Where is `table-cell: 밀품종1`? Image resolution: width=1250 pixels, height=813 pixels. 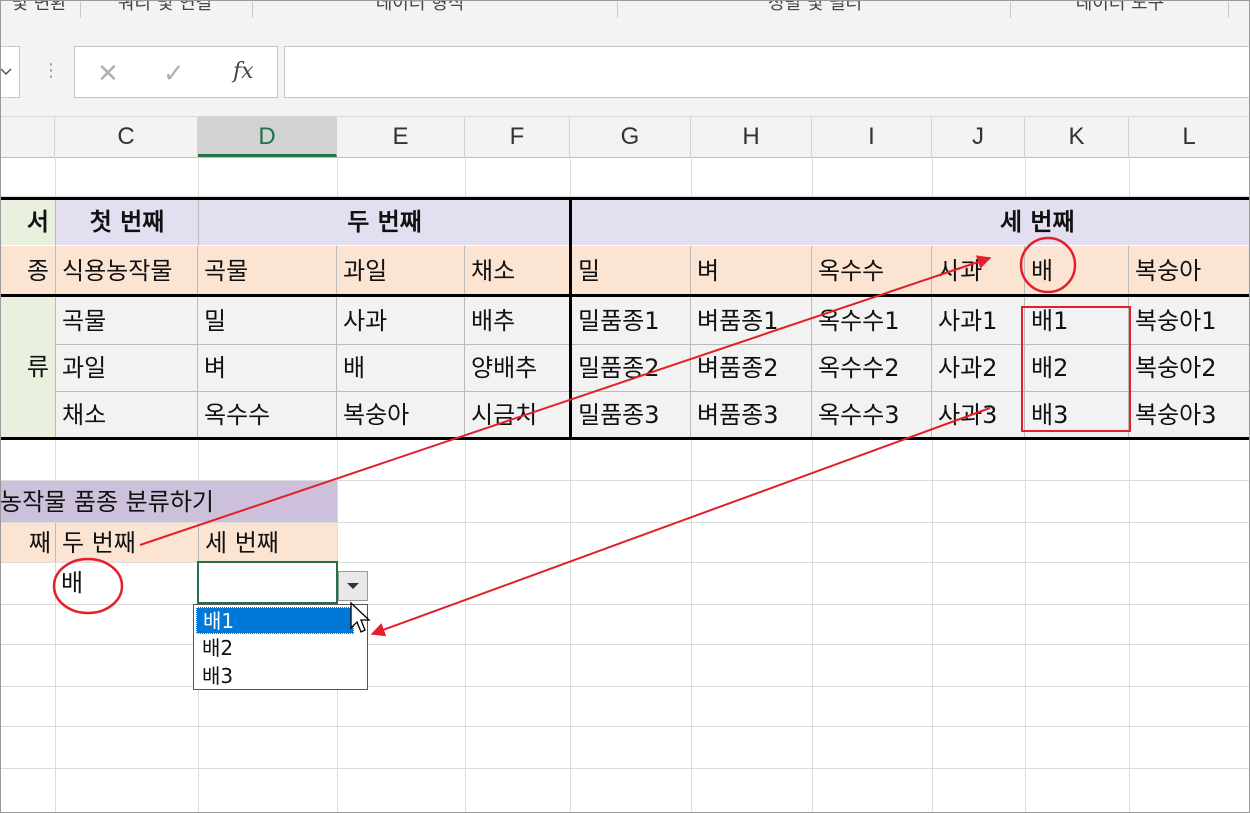
table-cell: 밀품종1 is located at coordinates (631, 321).